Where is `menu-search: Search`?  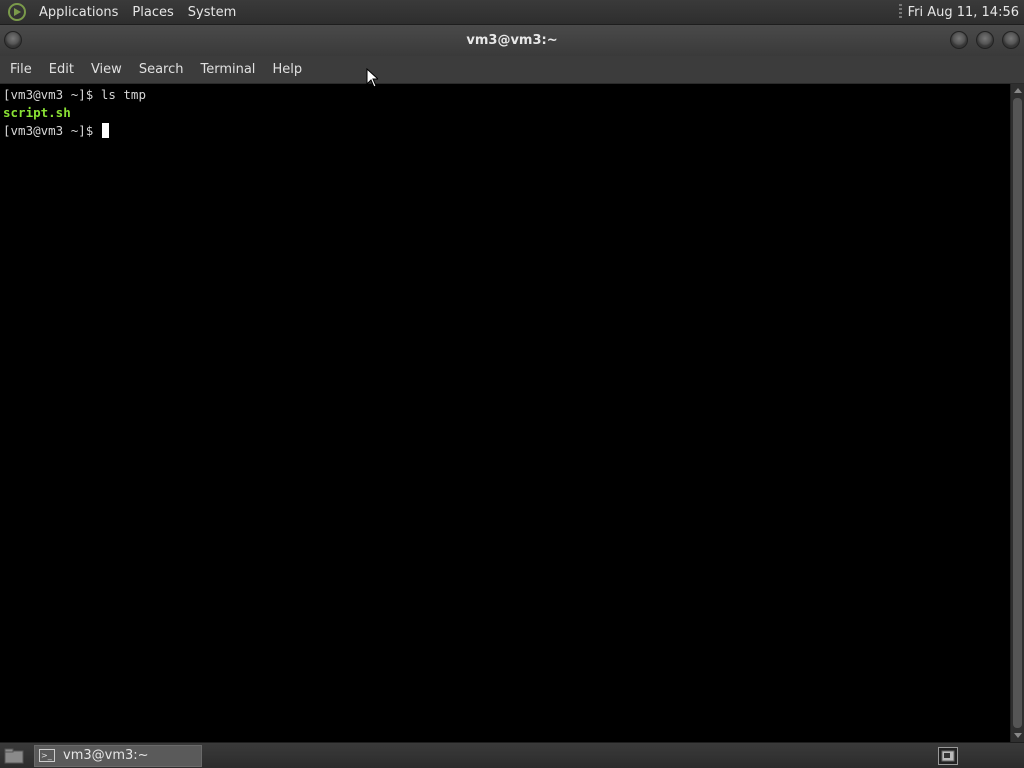 menu-search: Search is located at coordinates (161, 70).